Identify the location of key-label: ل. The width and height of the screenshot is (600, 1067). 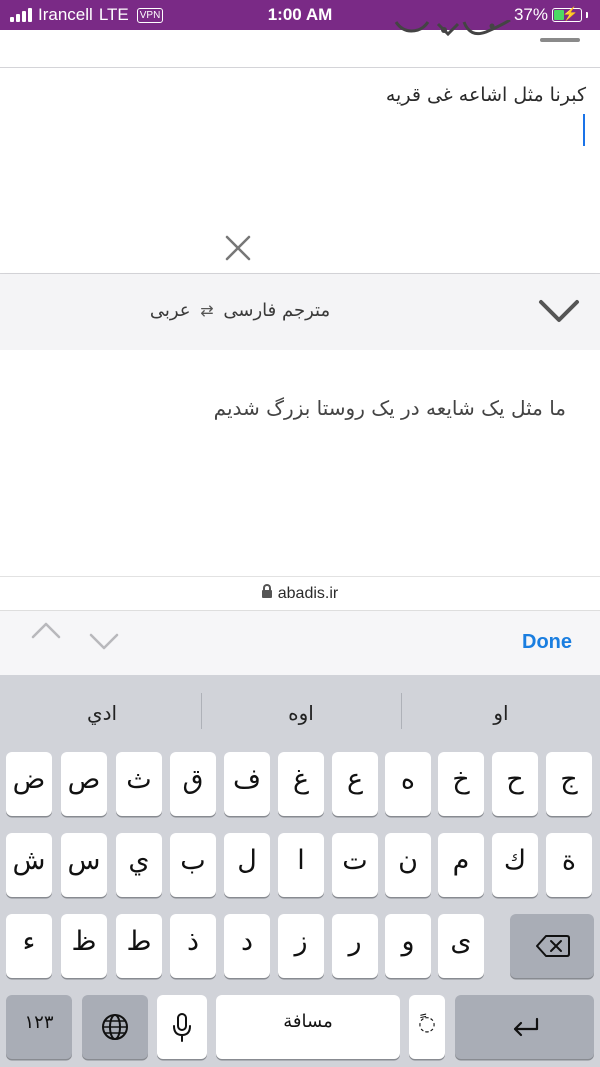
(247, 860).